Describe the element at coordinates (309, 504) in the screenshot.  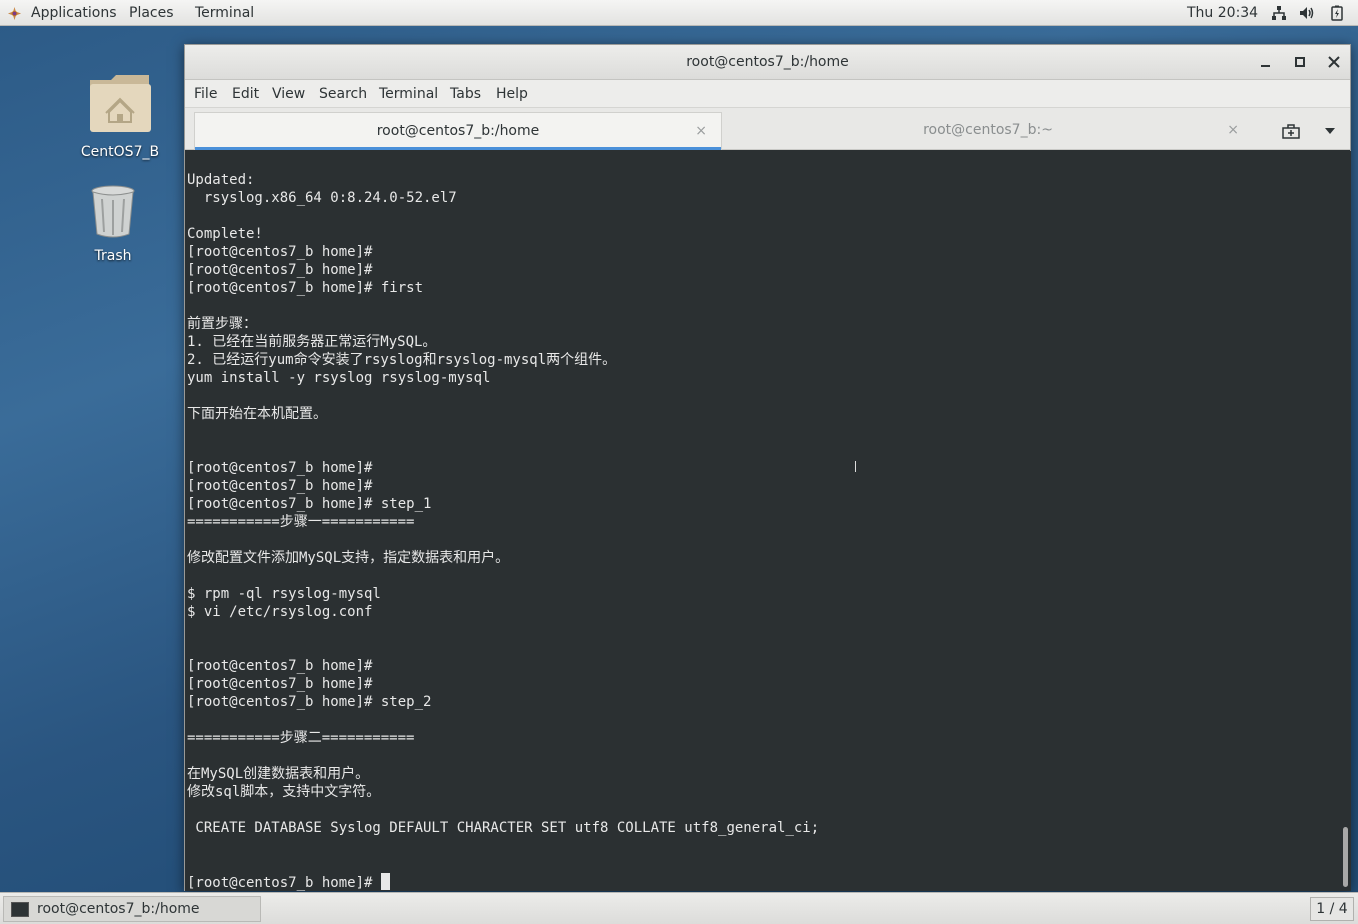
I see `terminal-line: [root@centos7_b home]# step_1` at that location.